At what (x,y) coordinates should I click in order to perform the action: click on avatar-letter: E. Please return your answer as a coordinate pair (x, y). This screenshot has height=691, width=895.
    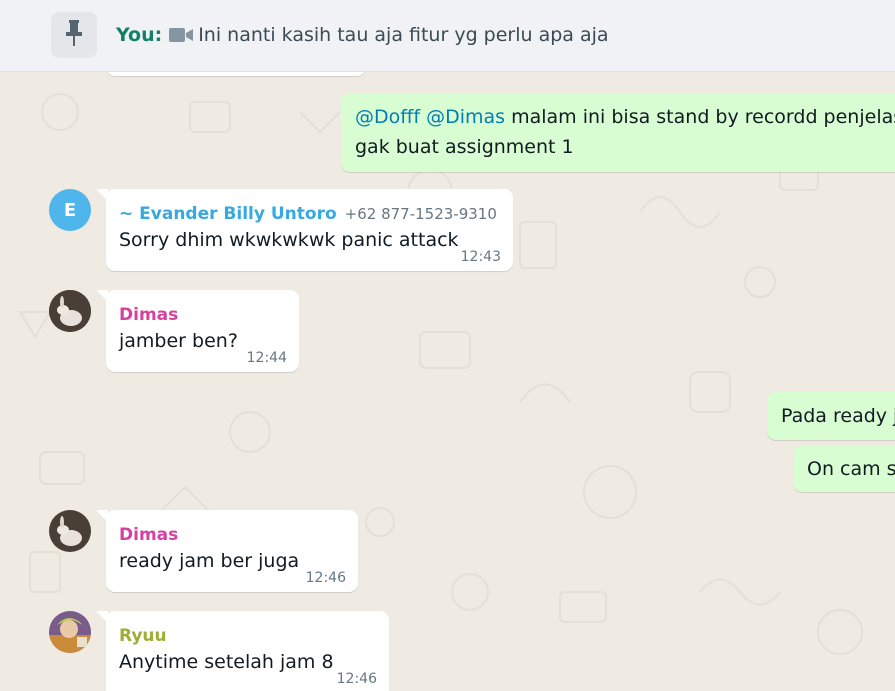
    Looking at the image, I should click on (70, 210).